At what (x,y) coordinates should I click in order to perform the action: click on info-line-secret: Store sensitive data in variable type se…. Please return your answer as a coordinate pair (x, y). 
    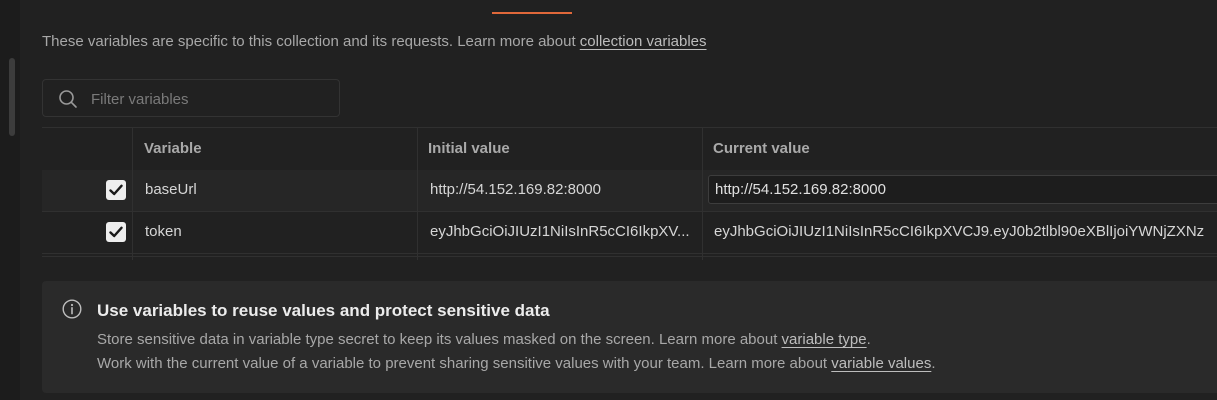
    Looking at the image, I should click on (484, 339).